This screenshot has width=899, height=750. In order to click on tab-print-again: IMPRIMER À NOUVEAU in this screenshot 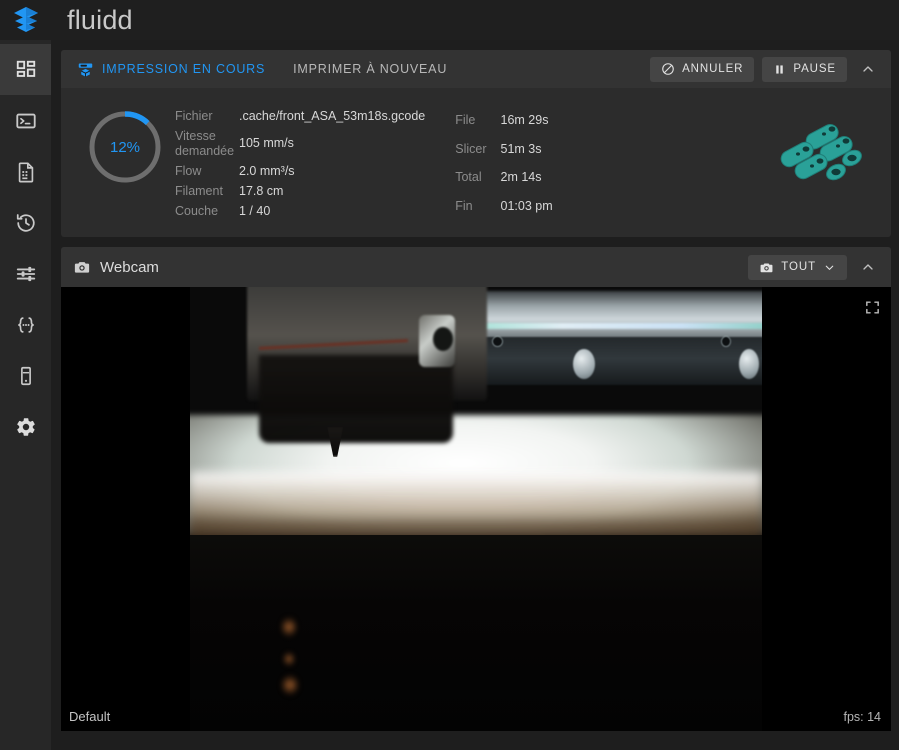, I will do `click(370, 69)`.